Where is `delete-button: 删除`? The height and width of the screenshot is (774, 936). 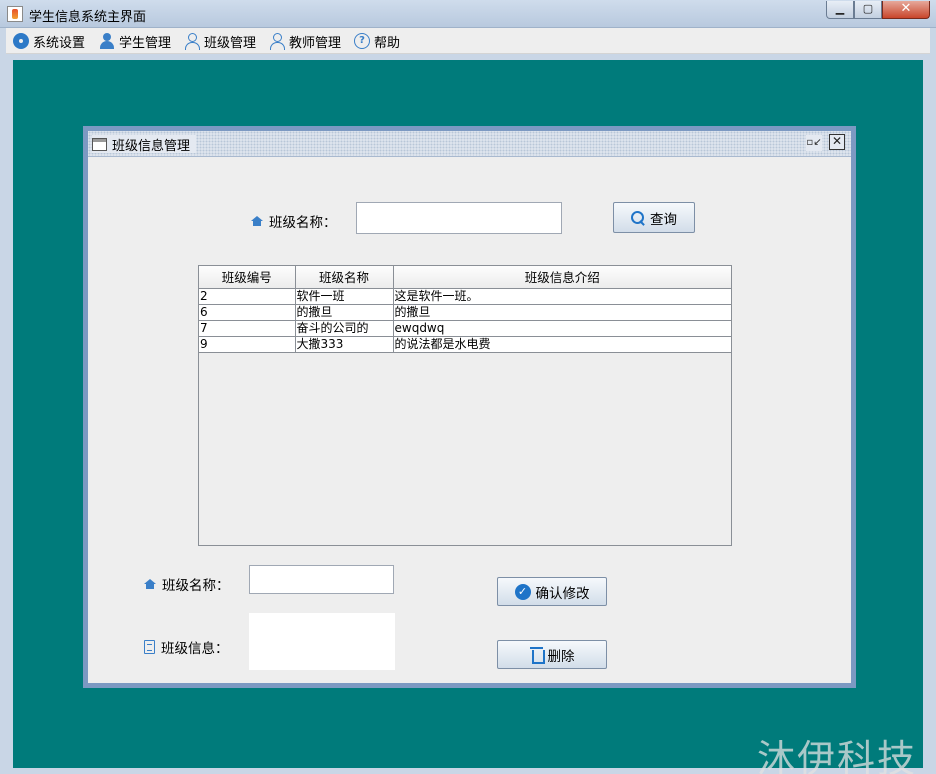 delete-button: 删除 is located at coordinates (552, 654).